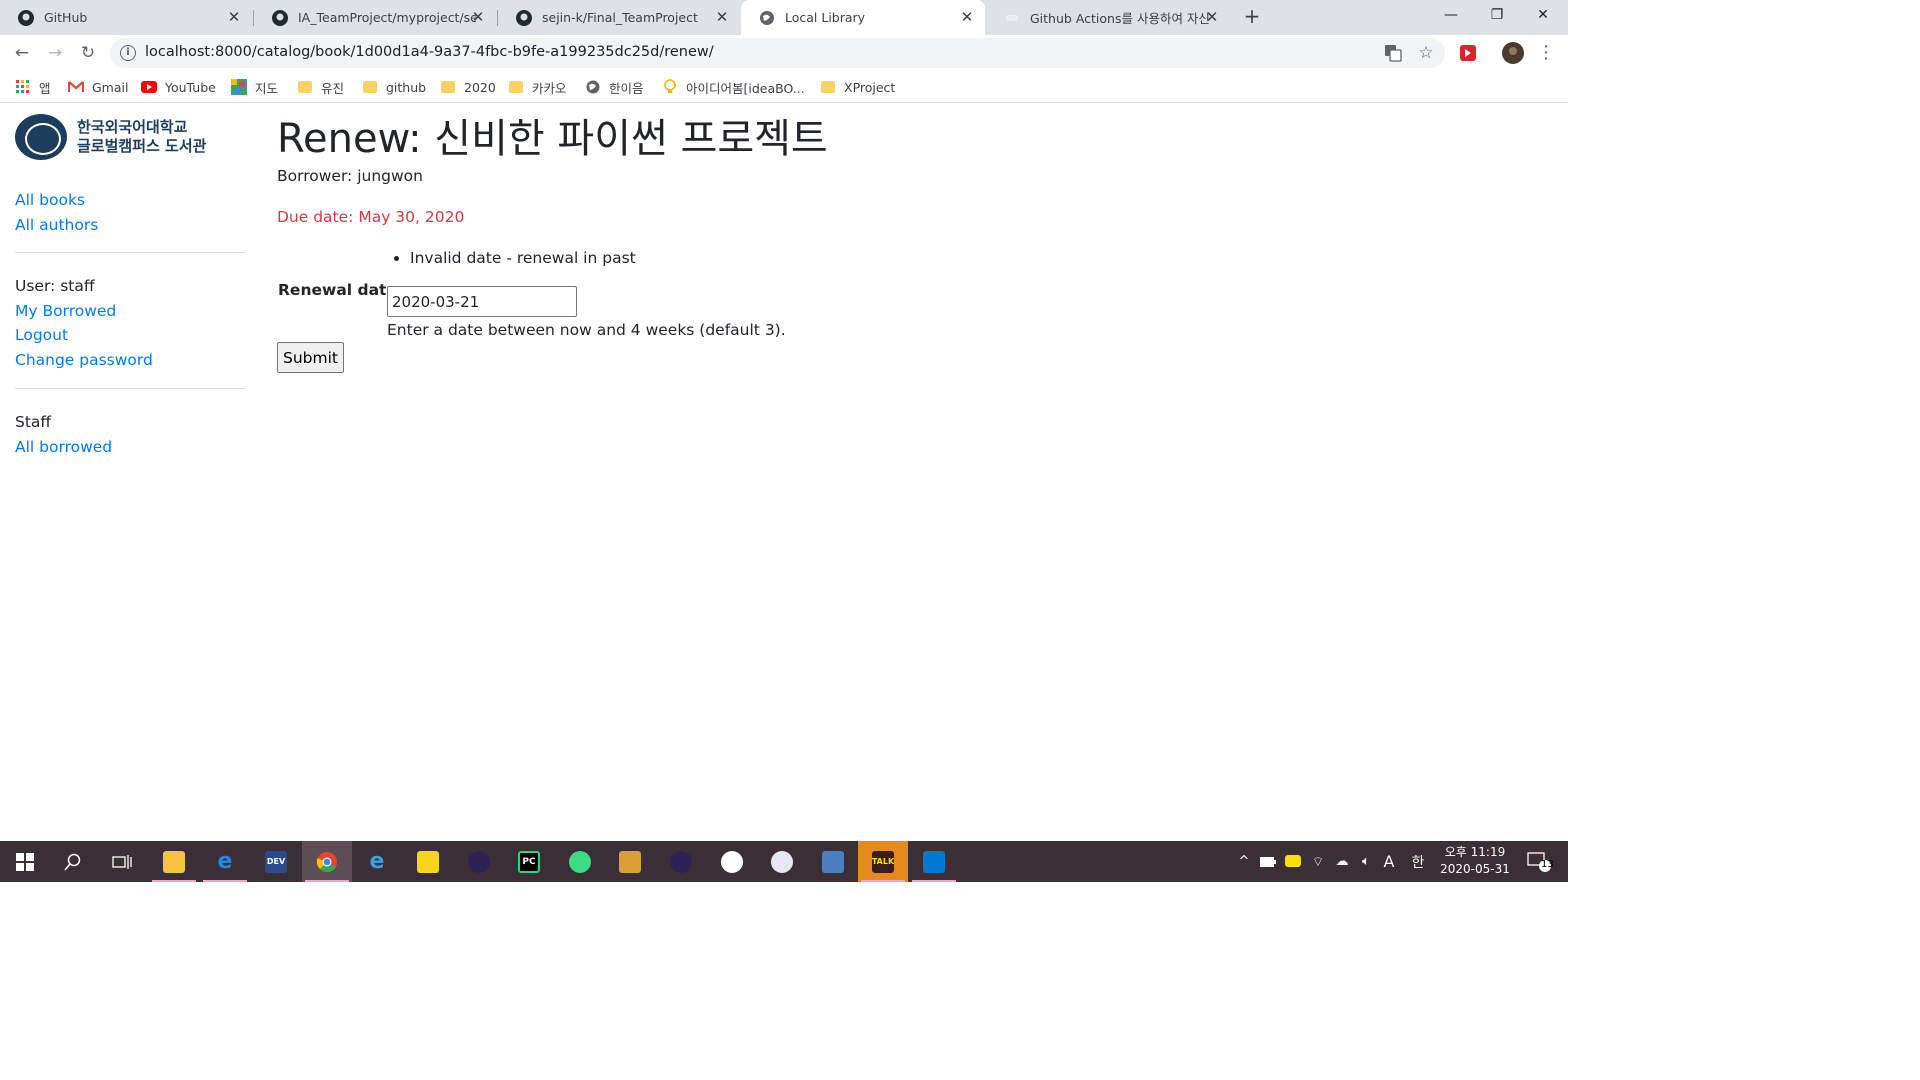 The width and height of the screenshot is (1920, 1080). Describe the element at coordinates (1543, 16) in the screenshot. I see `close-window-button: ✕` at that location.